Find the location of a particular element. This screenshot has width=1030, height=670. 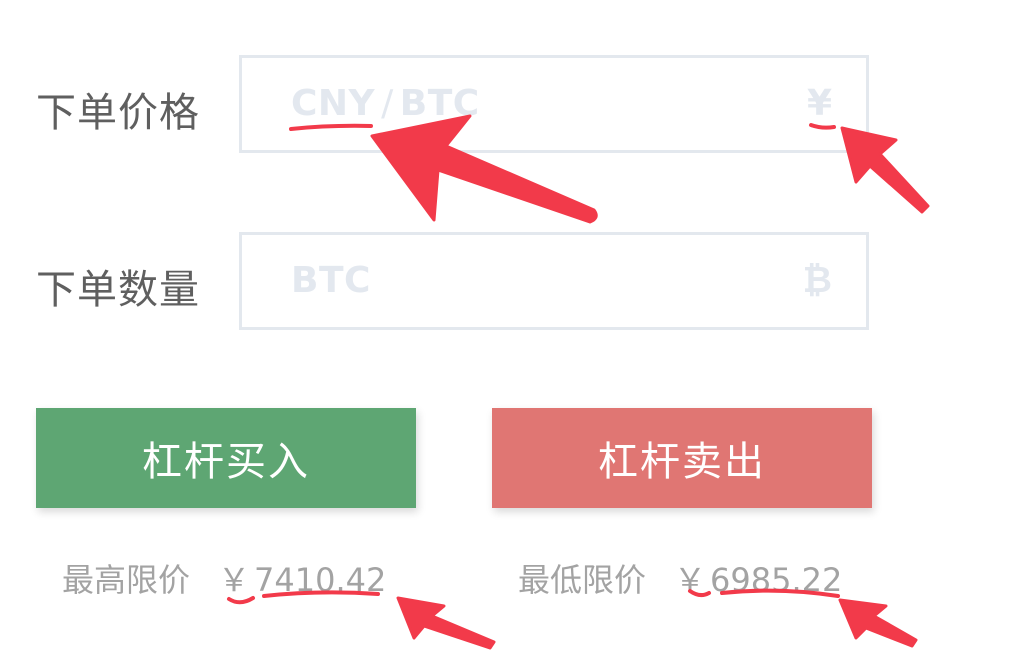

leverage-sell-button: 杠杆卖出 is located at coordinates (682, 458).